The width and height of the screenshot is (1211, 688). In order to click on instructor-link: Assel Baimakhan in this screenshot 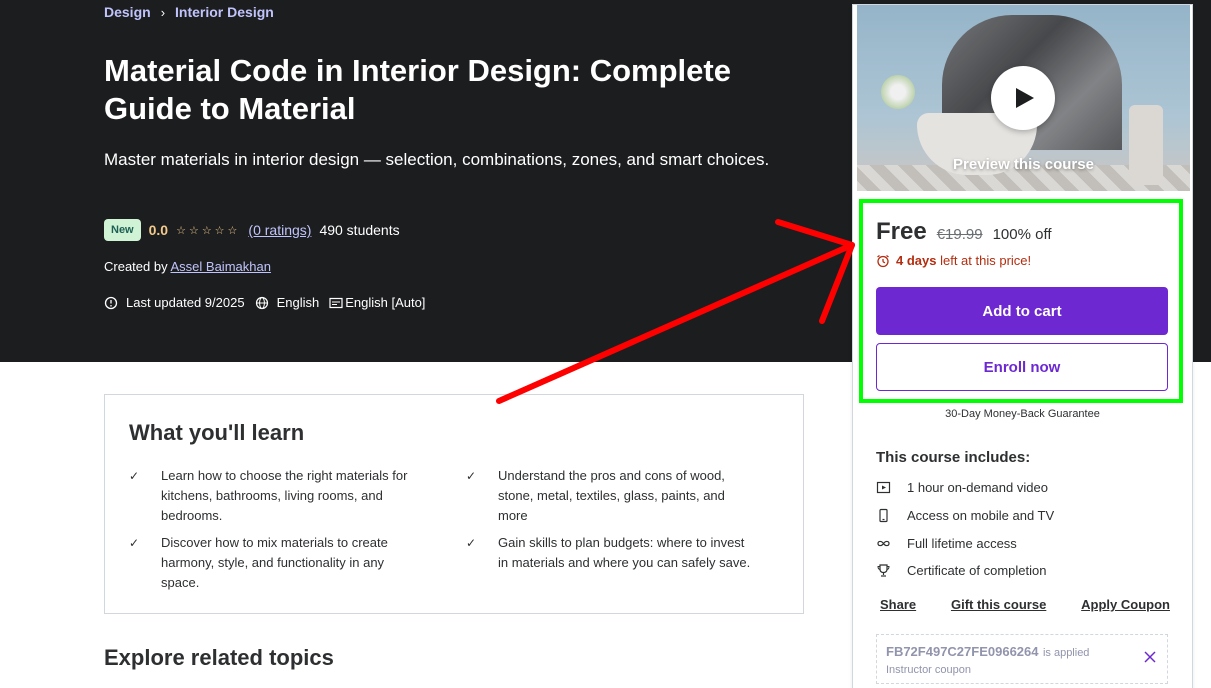, I will do `click(221, 266)`.